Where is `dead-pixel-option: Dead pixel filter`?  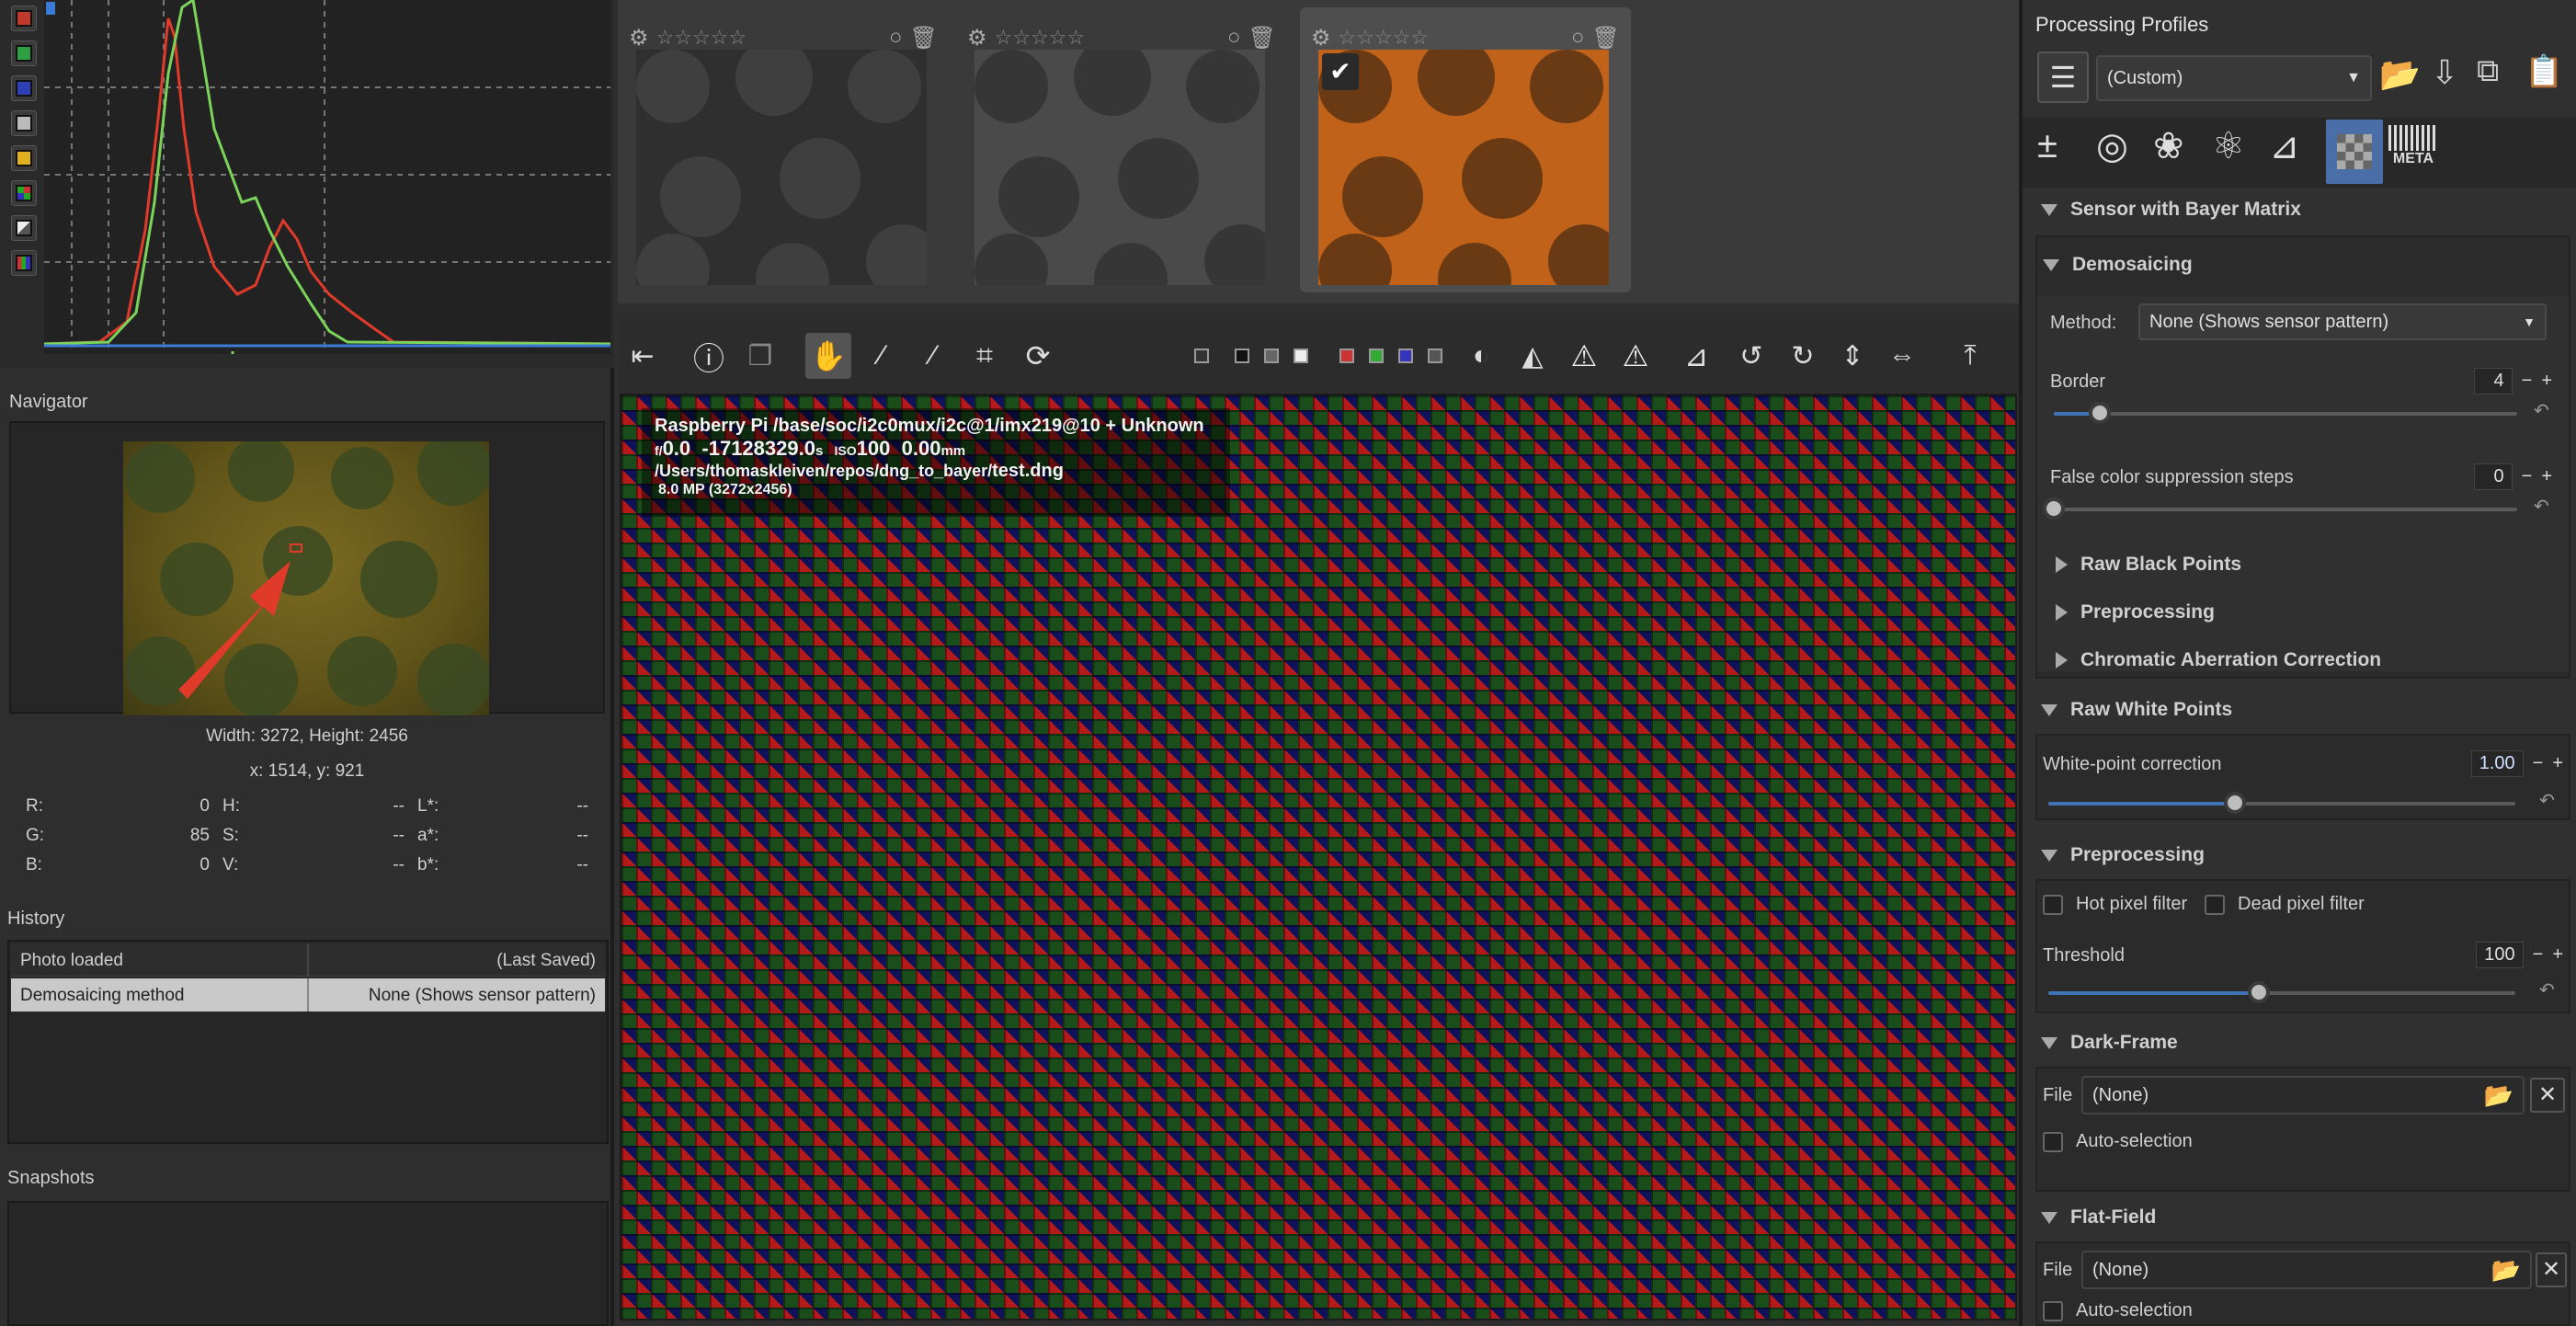
dead-pixel-option: Dead pixel filter is located at coordinates (2285, 904).